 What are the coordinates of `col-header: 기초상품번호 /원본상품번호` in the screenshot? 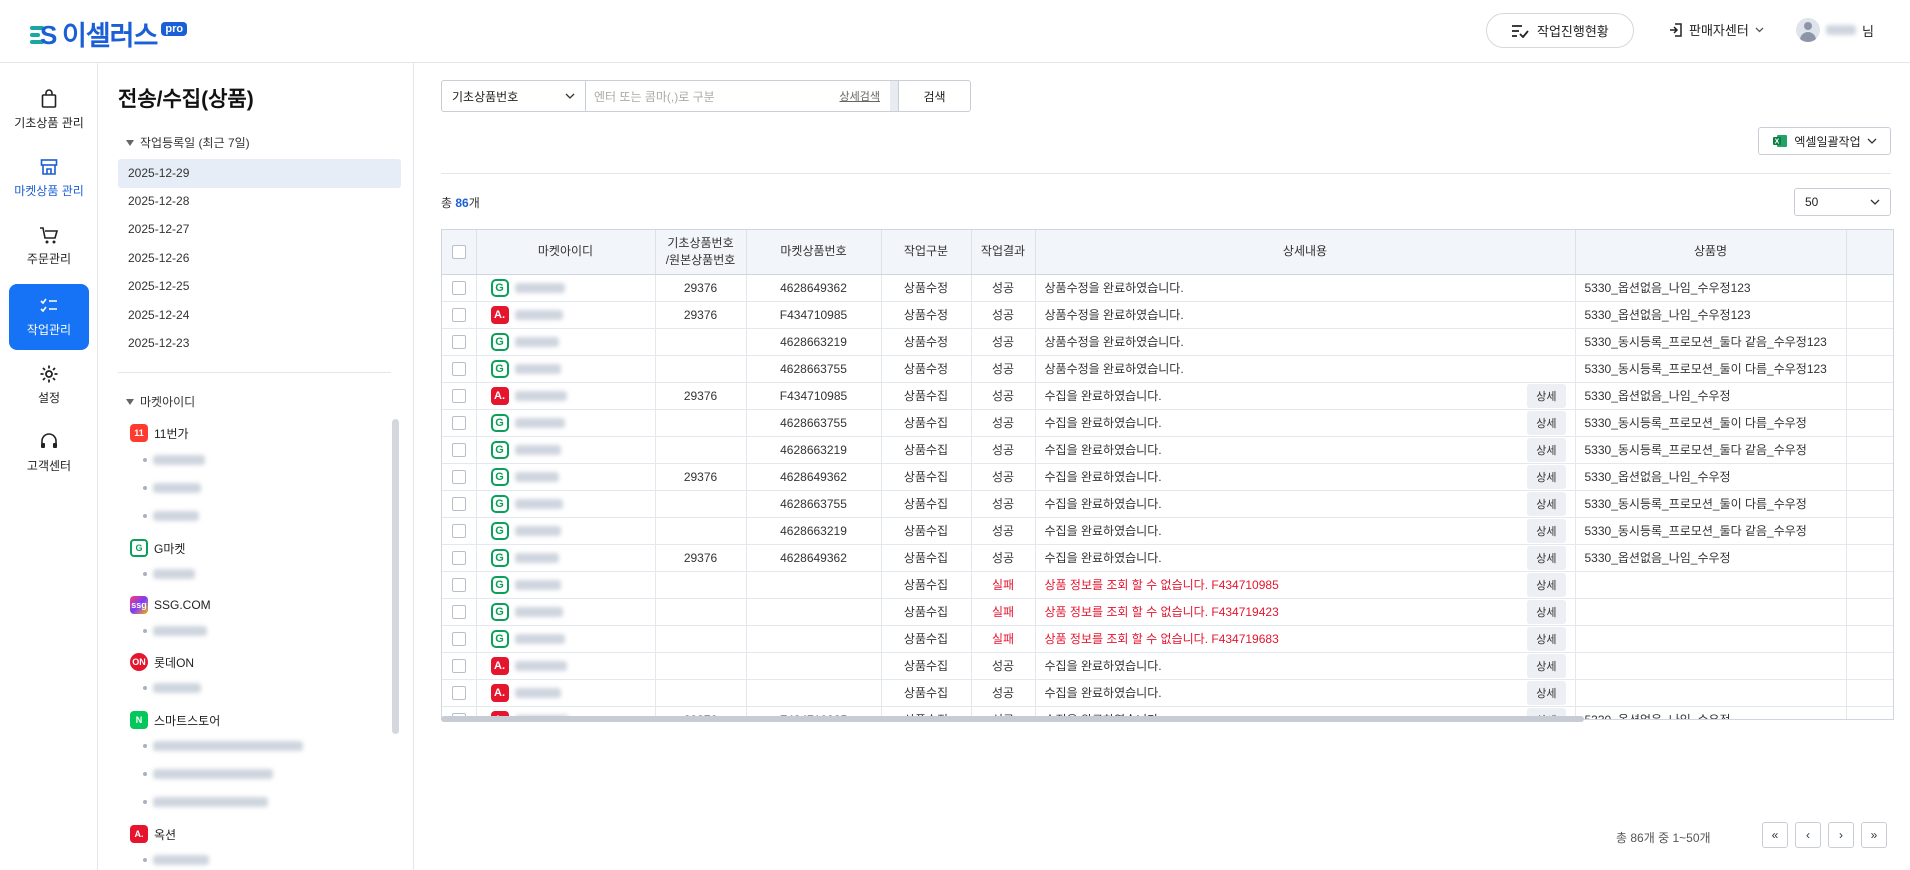 It's located at (701, 252).